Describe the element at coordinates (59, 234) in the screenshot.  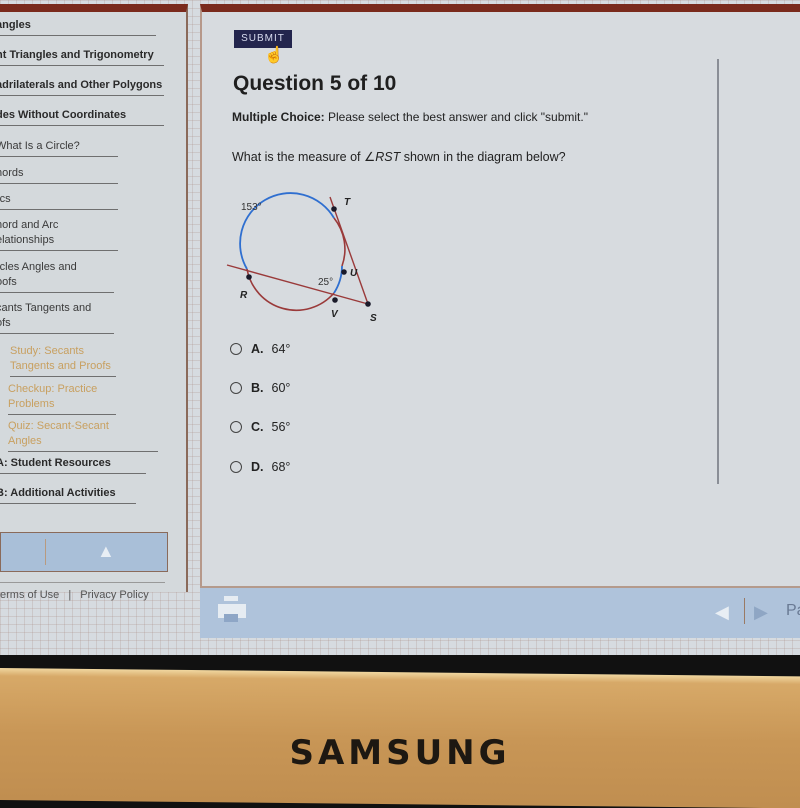
I see `sidebar-item: hord and Arc elationships` at that location.